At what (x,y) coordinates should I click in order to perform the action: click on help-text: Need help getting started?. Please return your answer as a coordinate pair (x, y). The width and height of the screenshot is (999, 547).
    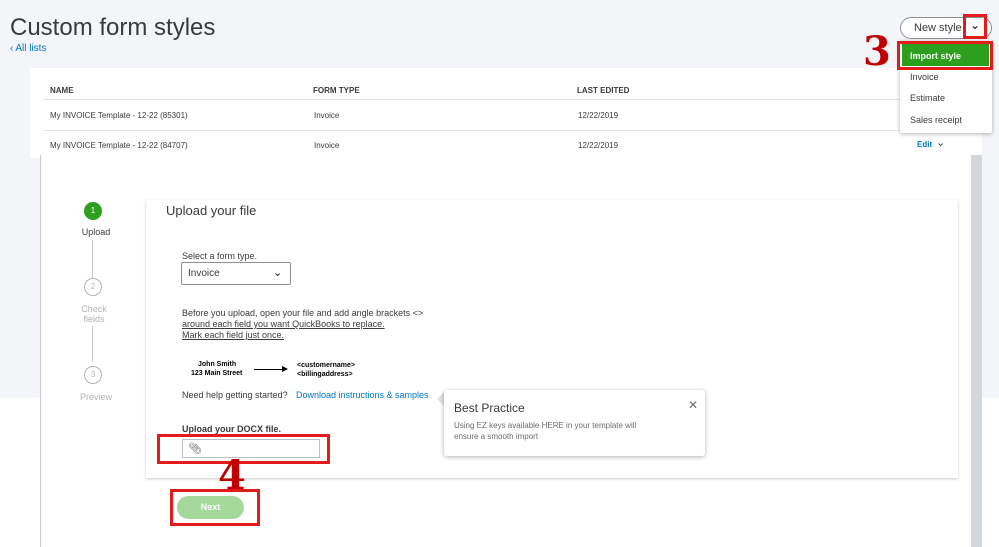
    Looking at the image, I should click on (235, 395).